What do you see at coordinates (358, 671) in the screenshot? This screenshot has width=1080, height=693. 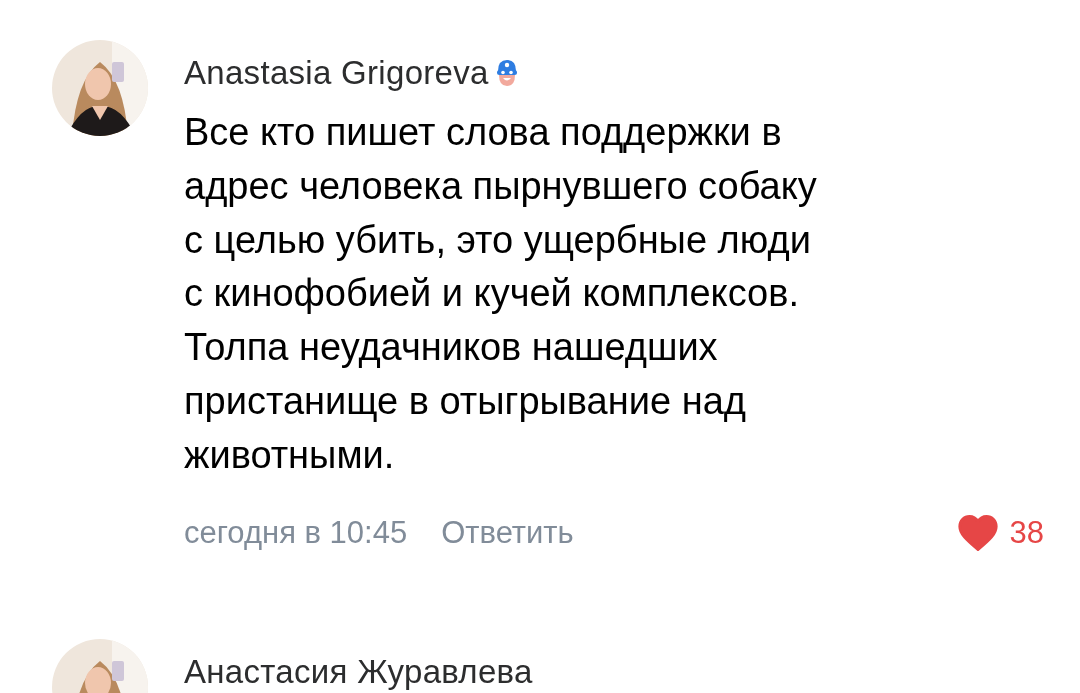 I see `author-name: Анастасия Журавлева` at bounding box center [358, 671].